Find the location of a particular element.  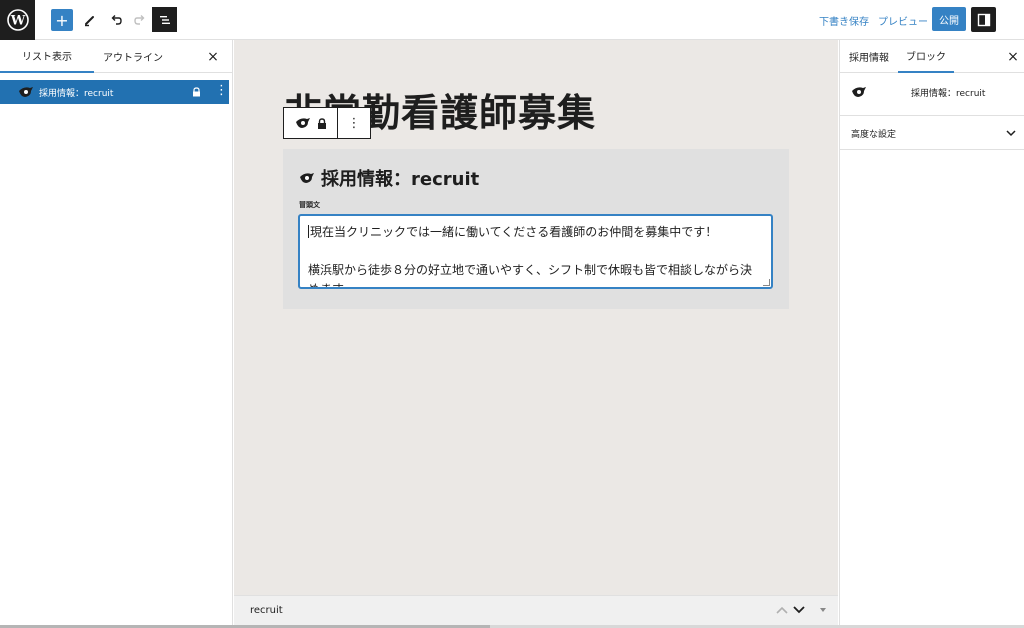

redo-button is located at coordinates (140, 20).